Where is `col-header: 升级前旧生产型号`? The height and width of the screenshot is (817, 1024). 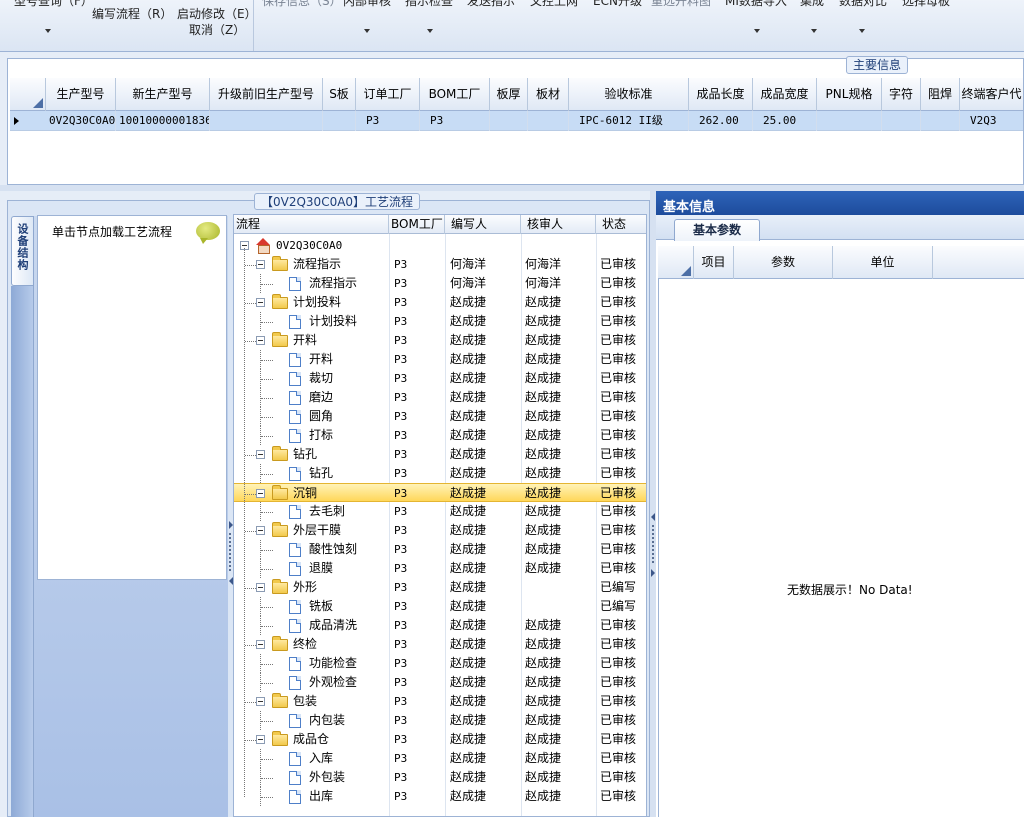 col-header: 升级前旧生产型号 is located at coordinates (266, 94).